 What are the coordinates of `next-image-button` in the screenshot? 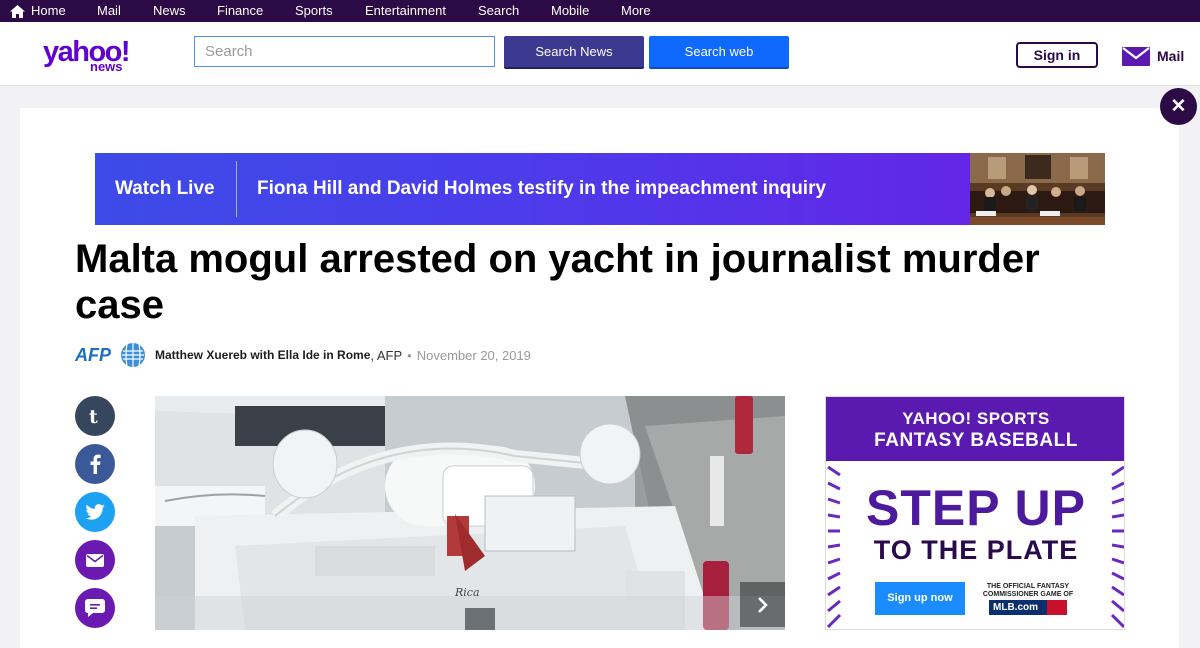 It's located at (762, 604).